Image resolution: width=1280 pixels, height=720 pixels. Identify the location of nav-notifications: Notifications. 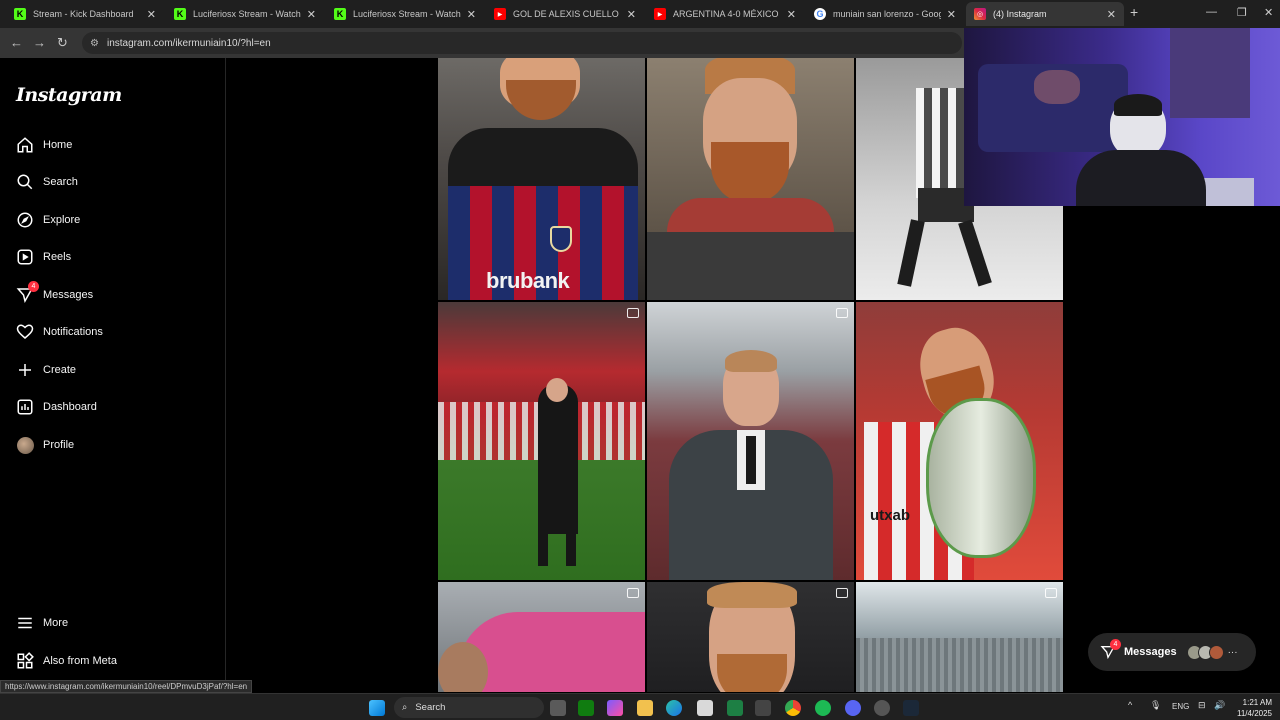
(59, 332).